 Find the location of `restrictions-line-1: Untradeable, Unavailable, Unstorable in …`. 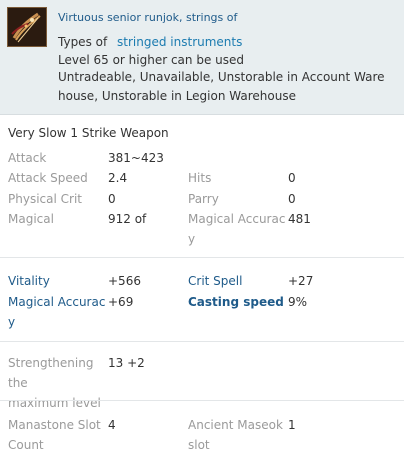

restrictions-line-1: Untradeable, Unavailable, Unstorable in … is located at coordinates (221, 77).